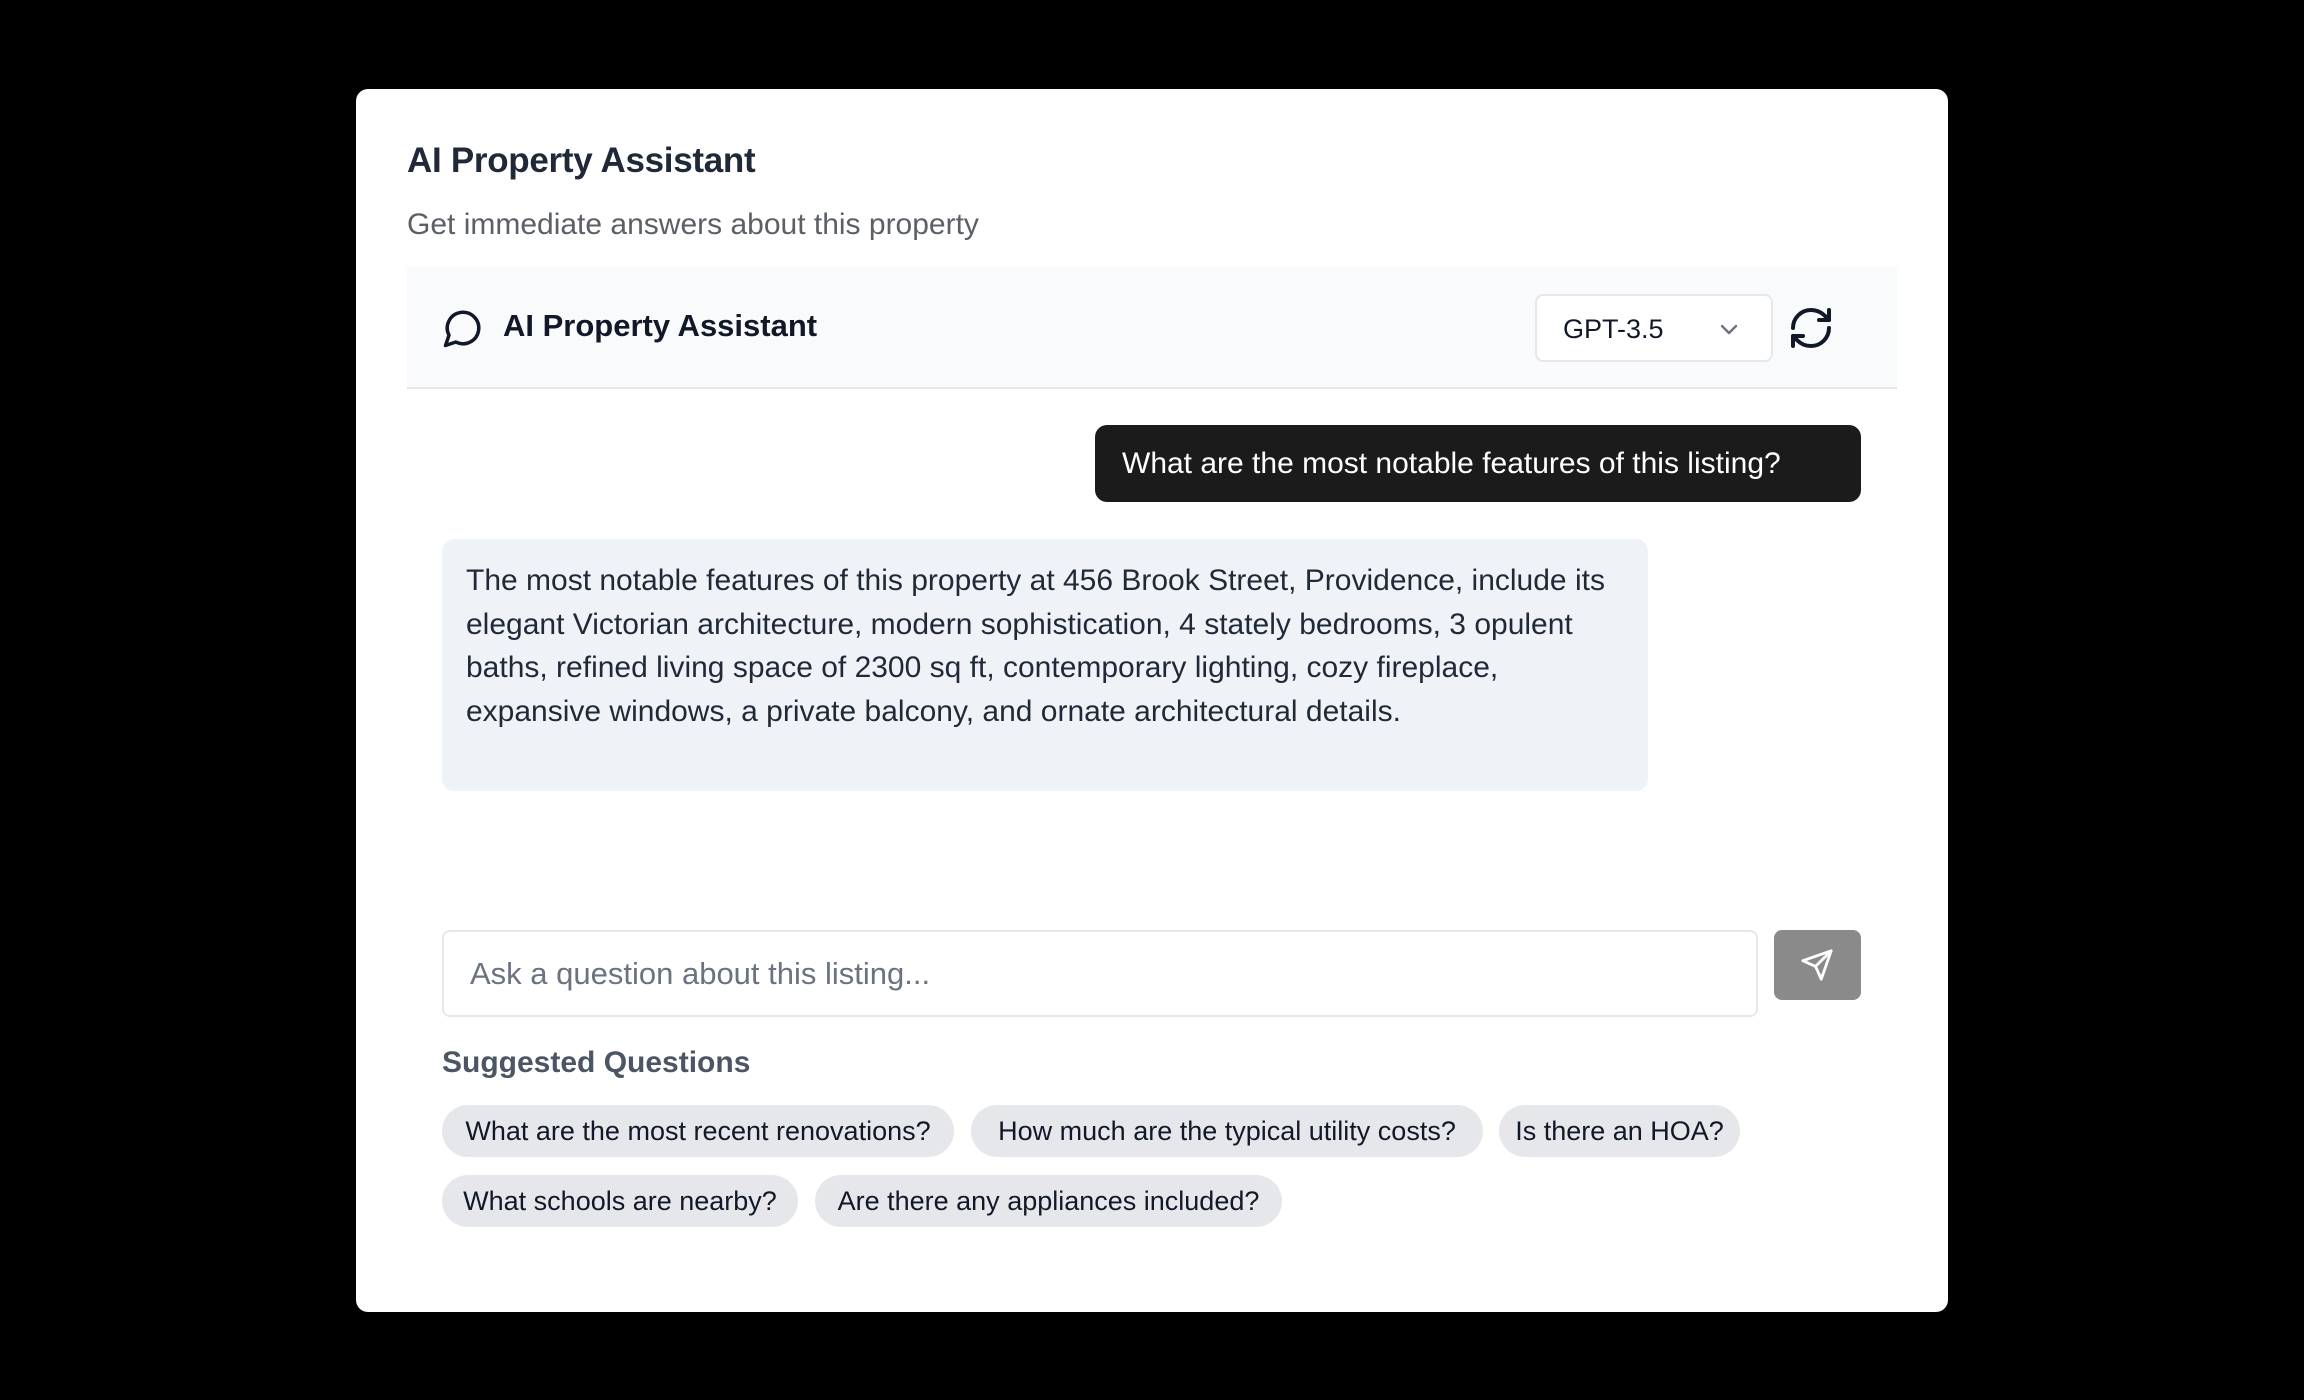 This screenshot has height=1400, width=2304. What do you see at coordinates (1613, 329) in the screenshot?
I see `model-select-value: GPT-3.5` at bounding box center [1613, 329].